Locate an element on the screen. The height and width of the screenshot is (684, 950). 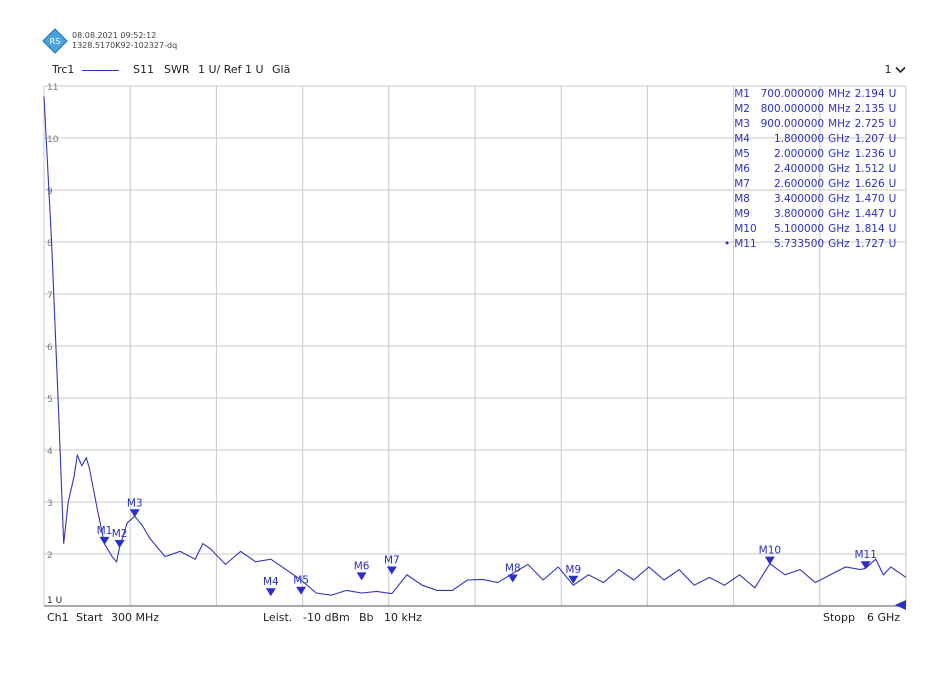
marker-row: M5 2.000000 GHz 1.236 U is located at coordinates (810, 154).